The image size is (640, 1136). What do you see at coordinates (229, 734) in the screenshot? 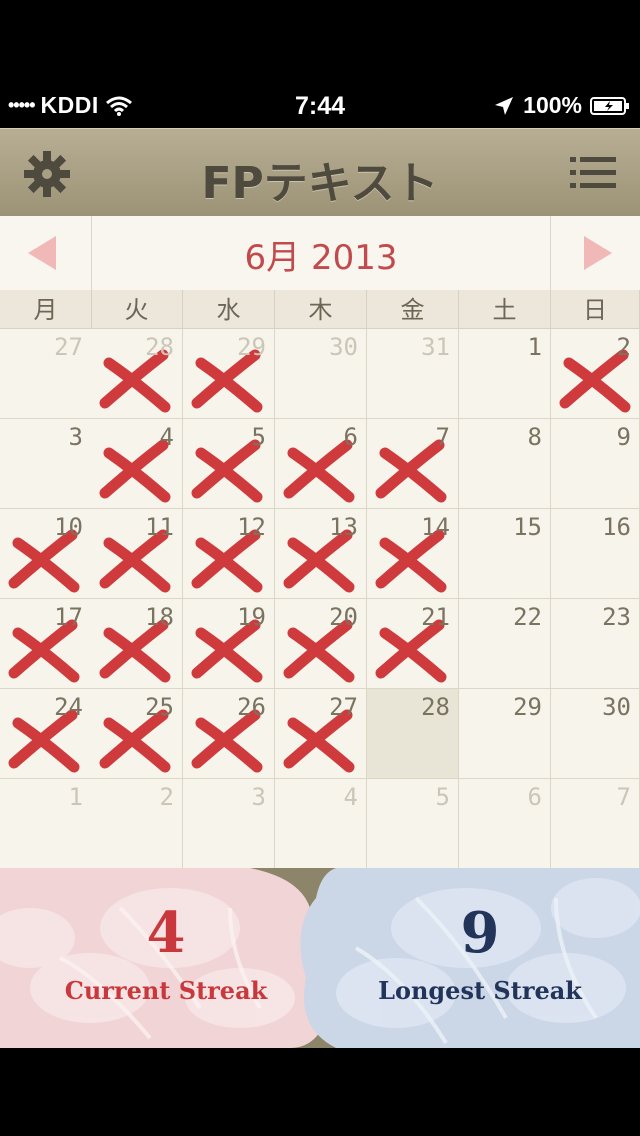
I see `day-cell: 26` at bounding box center [229, 734].